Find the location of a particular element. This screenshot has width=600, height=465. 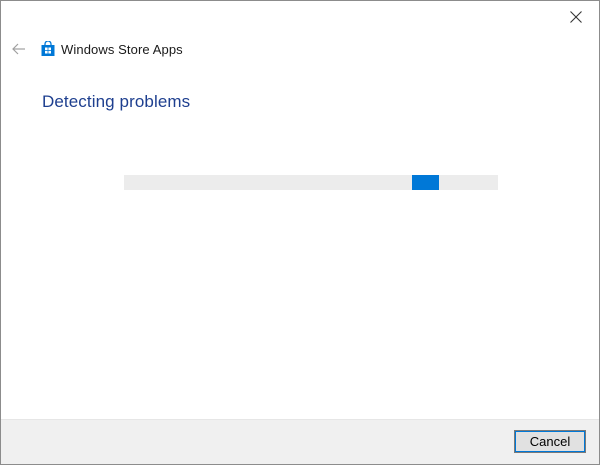

store-bag-icon is located at coordinates (48, 48).